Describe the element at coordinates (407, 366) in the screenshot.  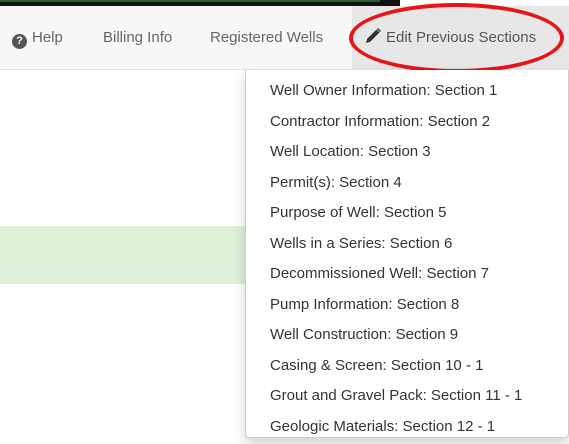
I see `menu-item-section-10: Casing & Screen: Section 10 - 1` at that location.